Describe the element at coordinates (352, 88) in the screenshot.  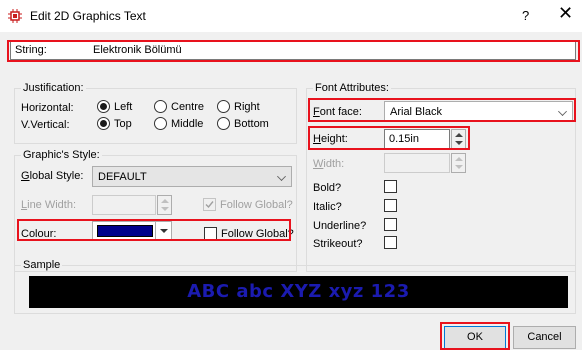
I see `font-attributes-group-label: Font Attributes:` at that location.